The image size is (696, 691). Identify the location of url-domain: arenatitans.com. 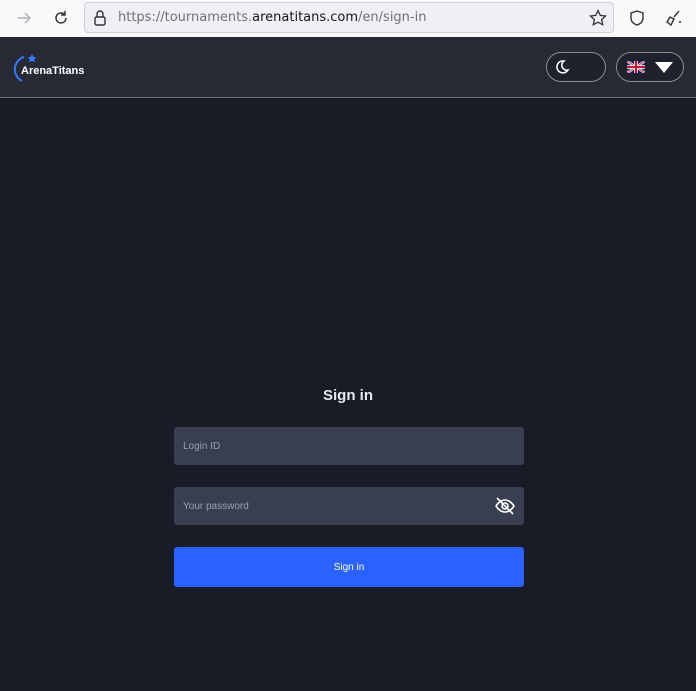
(305, 17).